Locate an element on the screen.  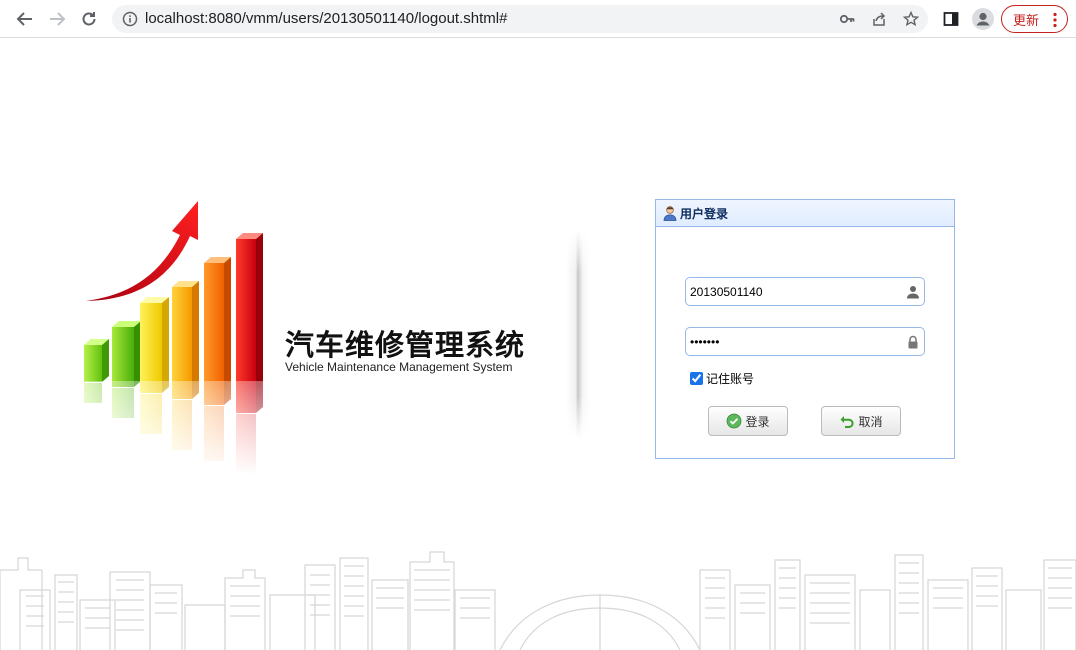
more-vert-icon is located at coordinates (1055, 20).